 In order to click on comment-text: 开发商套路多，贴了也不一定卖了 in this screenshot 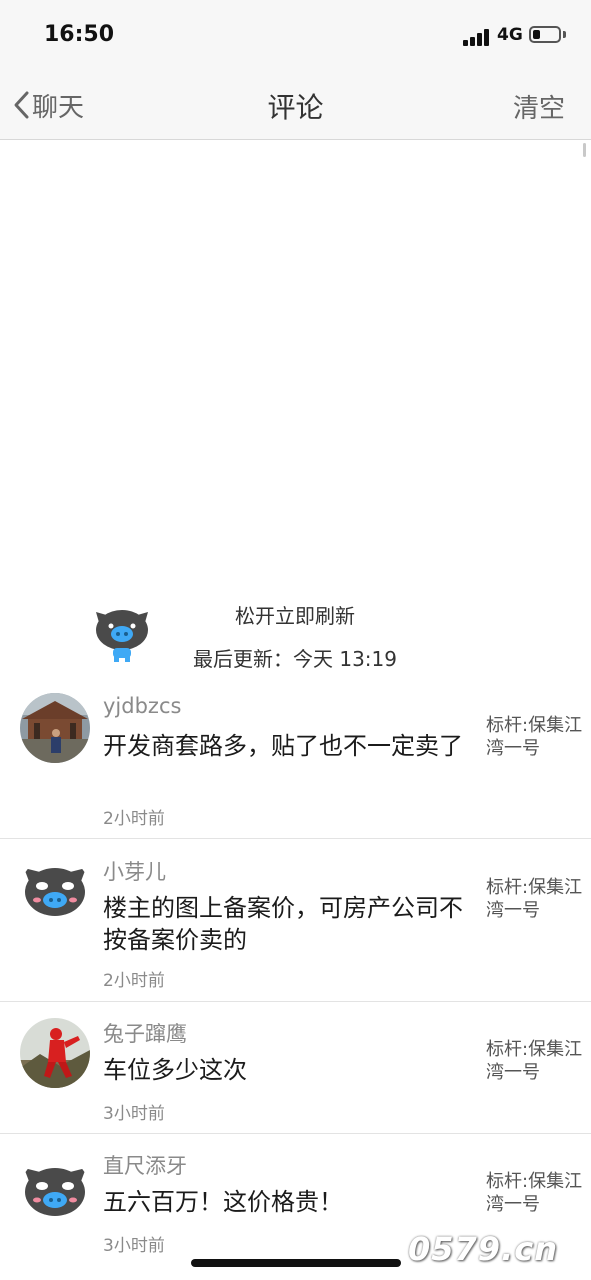, I will do `click(283, 746)`.